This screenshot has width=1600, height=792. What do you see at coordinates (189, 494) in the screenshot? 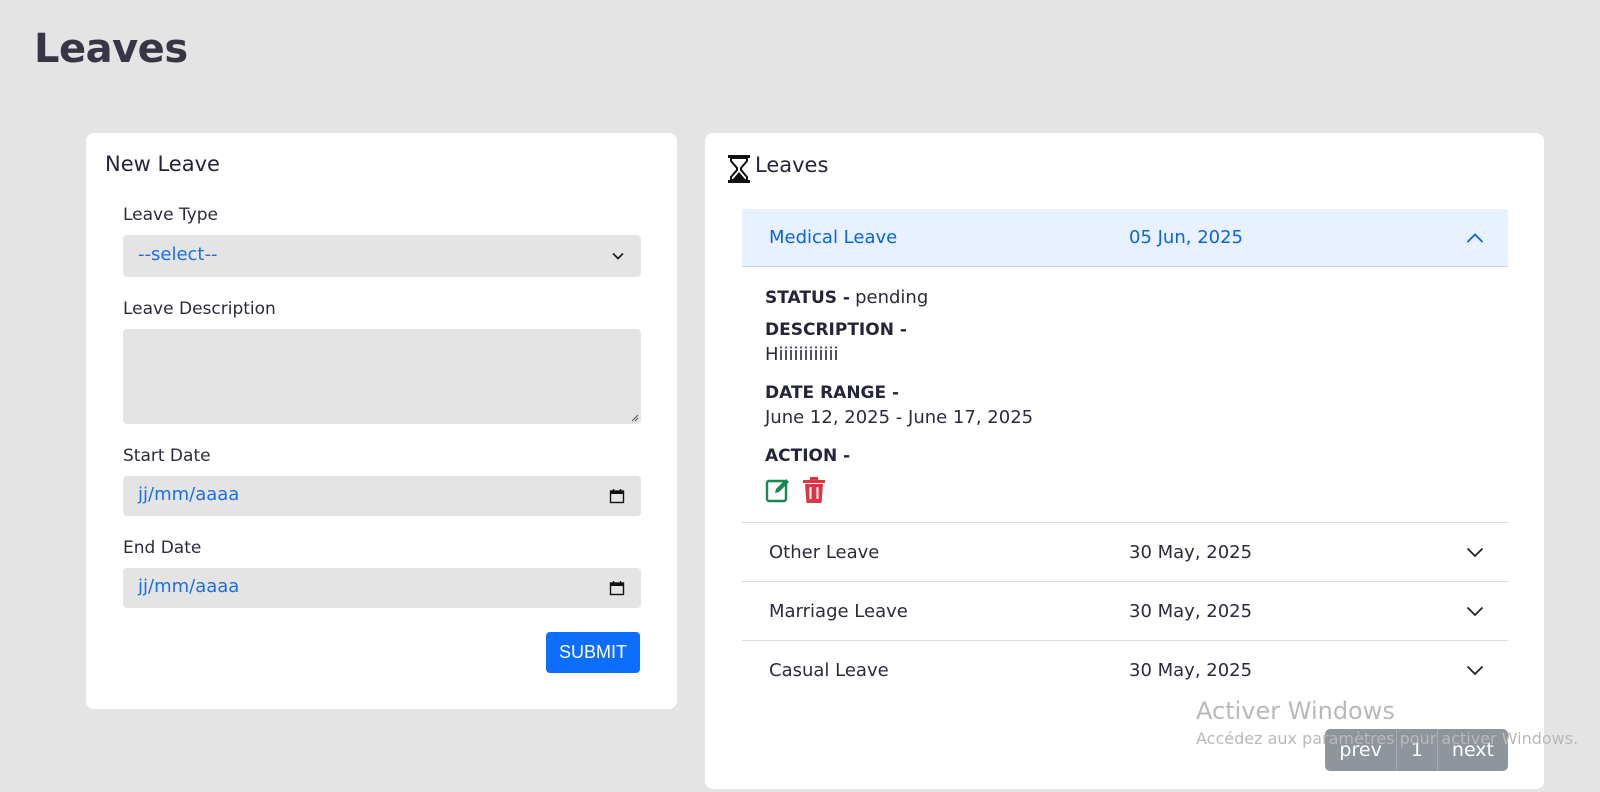
I see `start-date-value: jj/mm/aaaa` at bounding box center [189, 494].